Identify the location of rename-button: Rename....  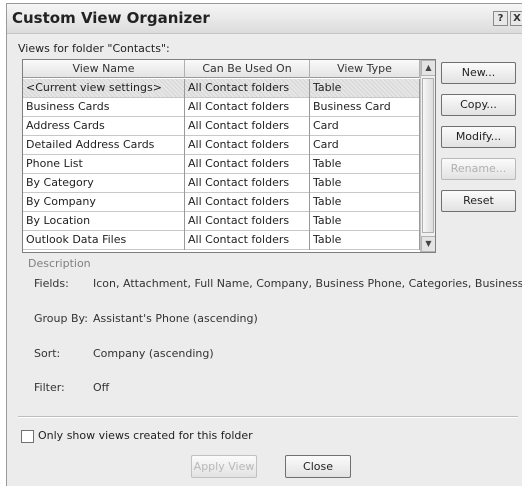
(478, 169).